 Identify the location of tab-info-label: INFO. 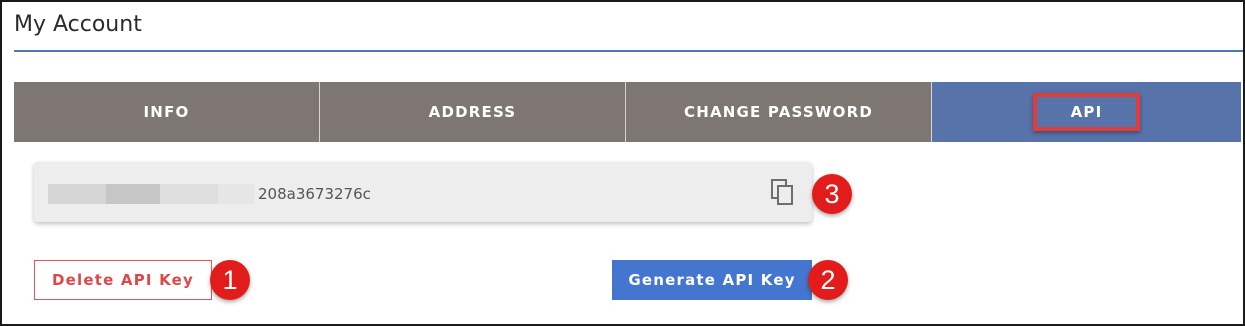
(166, 112).